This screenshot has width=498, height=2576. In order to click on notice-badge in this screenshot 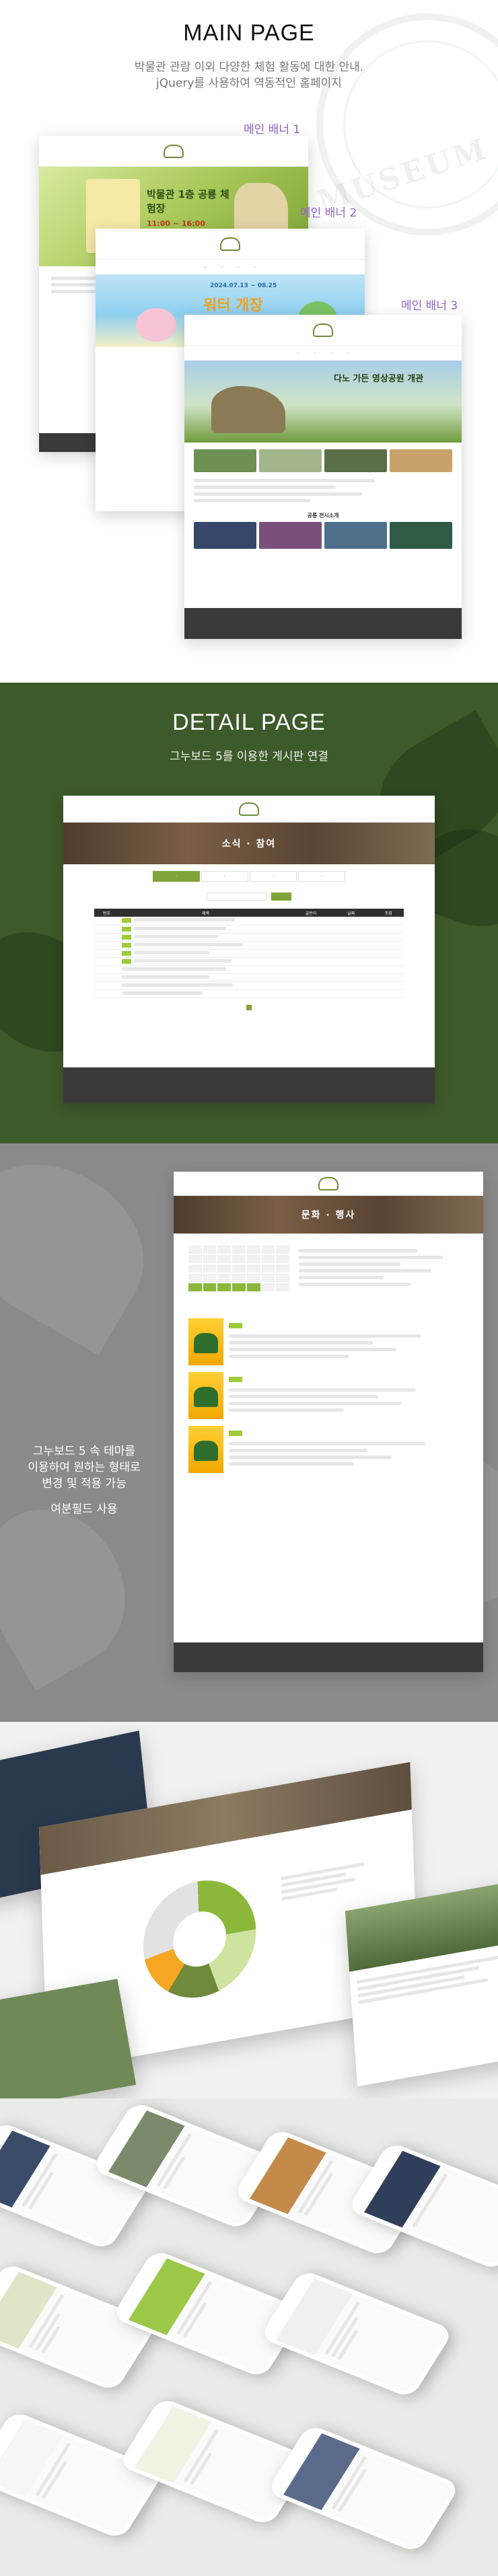, I will do `click(126, 929)`.